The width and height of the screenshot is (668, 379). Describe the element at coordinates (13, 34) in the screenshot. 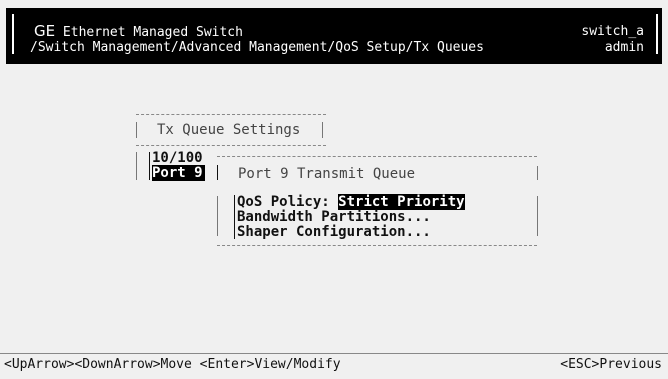

I see `header-left-border` at that location.